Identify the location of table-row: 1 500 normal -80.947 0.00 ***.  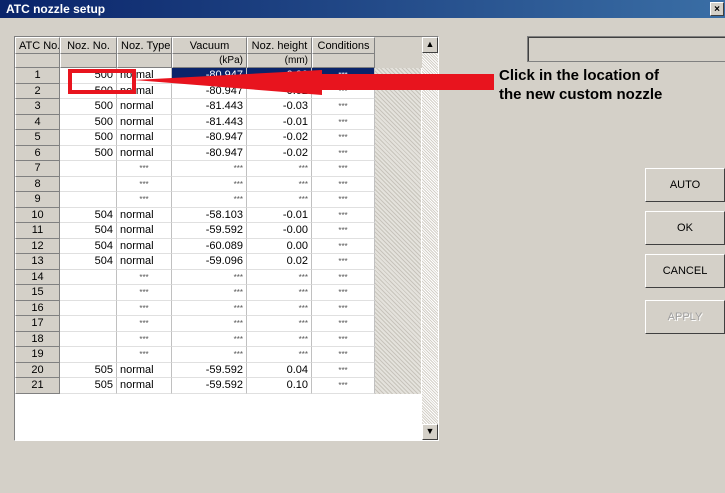
(226, 76).